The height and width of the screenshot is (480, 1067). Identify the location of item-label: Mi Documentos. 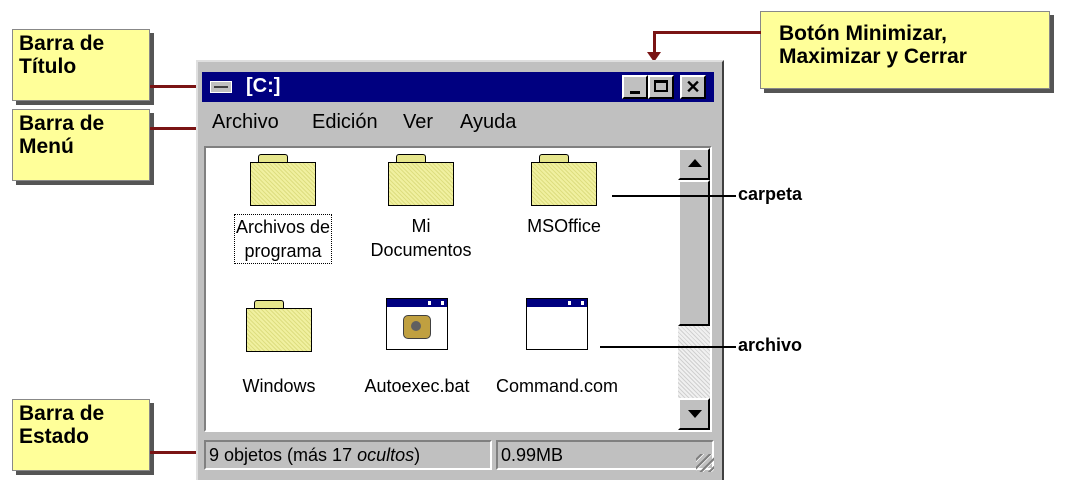
(421, 238).